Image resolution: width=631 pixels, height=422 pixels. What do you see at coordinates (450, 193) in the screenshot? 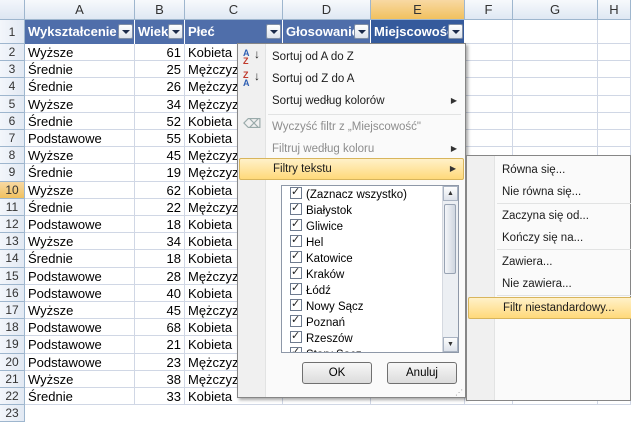
I see `scroll-up-icon: ▲` at bounding box center [450, 193].